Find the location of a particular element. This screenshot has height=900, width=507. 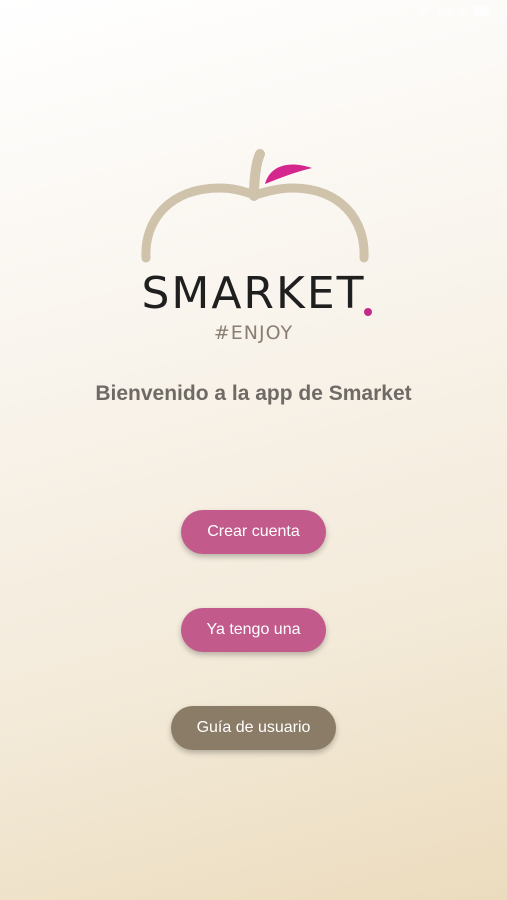

brand-tagline: #ENJOY is located at coordinates (253, 333).